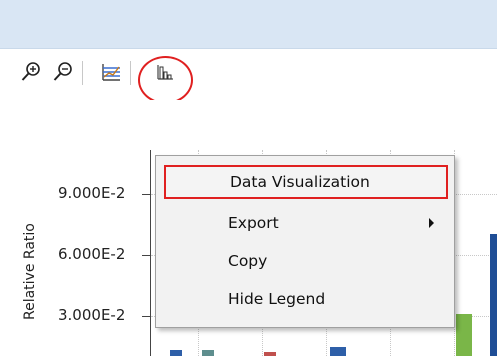  Describe the element at coordinates (150, 253) in the screenshot. I see `y-axis-line` at that location.